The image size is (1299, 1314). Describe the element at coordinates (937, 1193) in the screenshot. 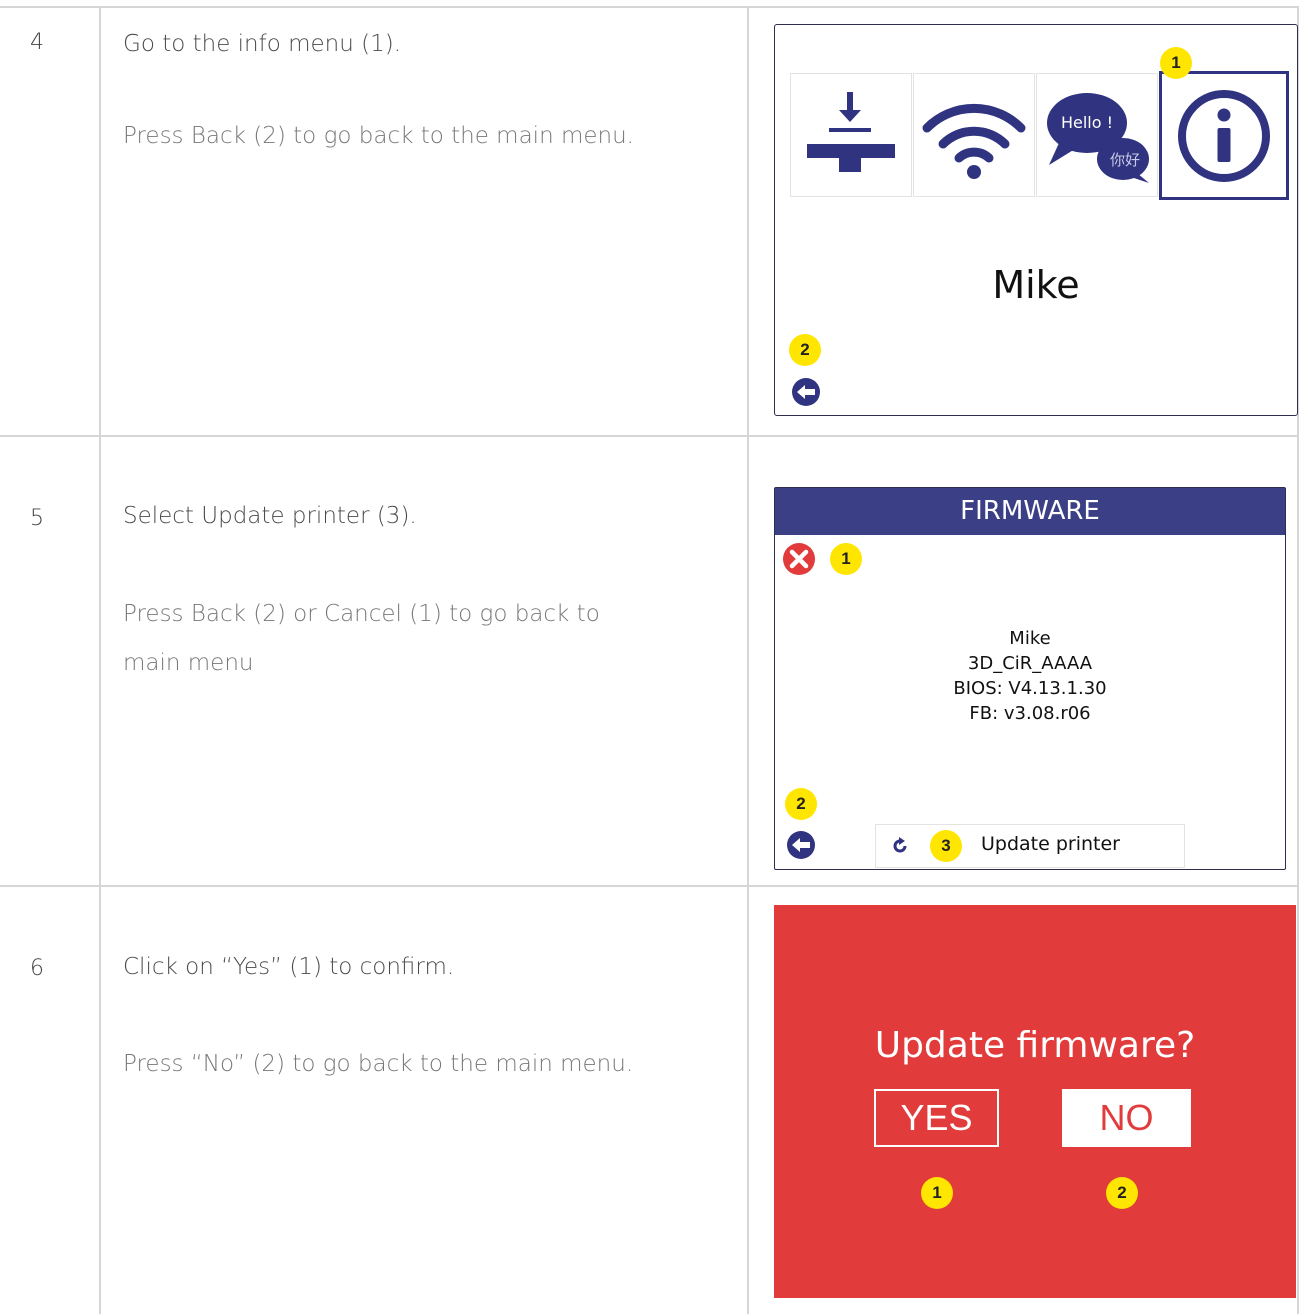

I see `callout-badge-yes: 1` at that location.